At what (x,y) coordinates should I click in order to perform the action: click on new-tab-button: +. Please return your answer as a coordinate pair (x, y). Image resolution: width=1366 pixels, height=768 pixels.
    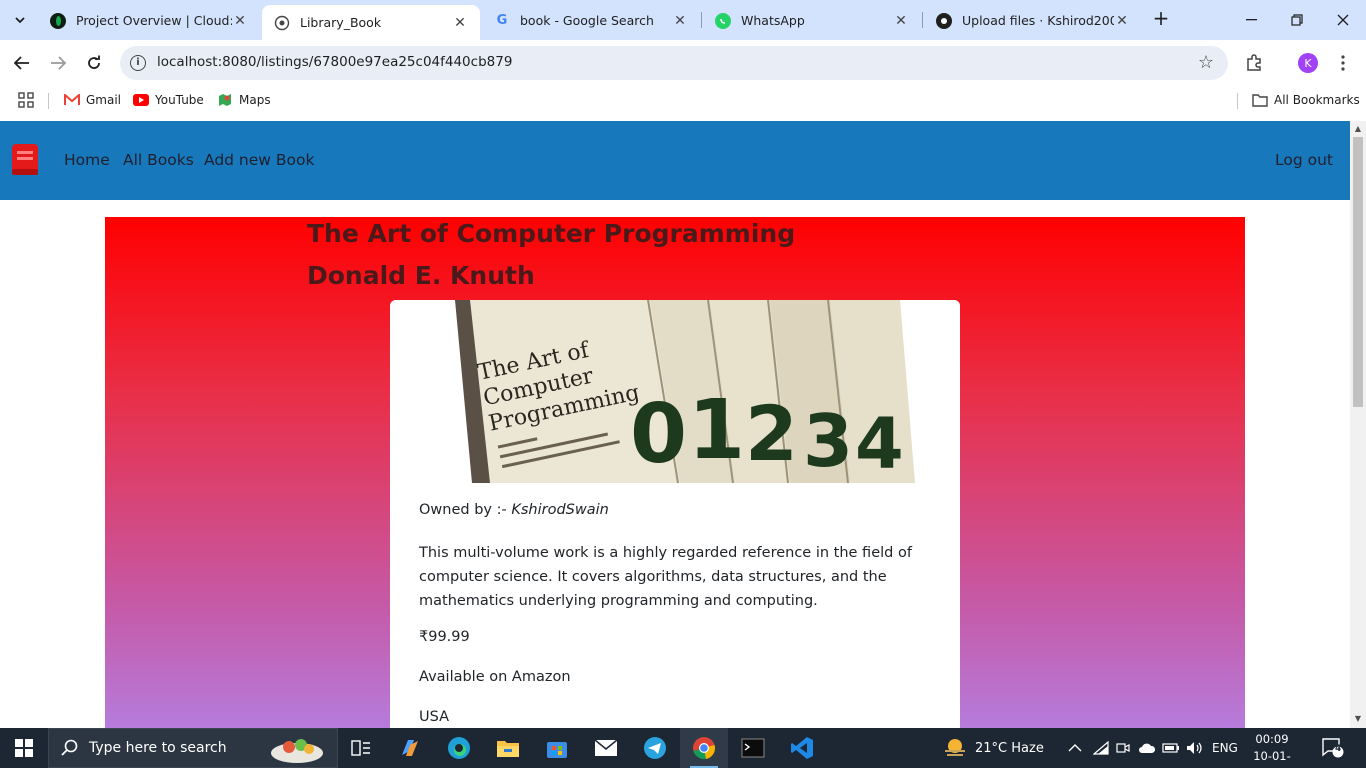
    Looking at the image, I should click on (1161, 19).